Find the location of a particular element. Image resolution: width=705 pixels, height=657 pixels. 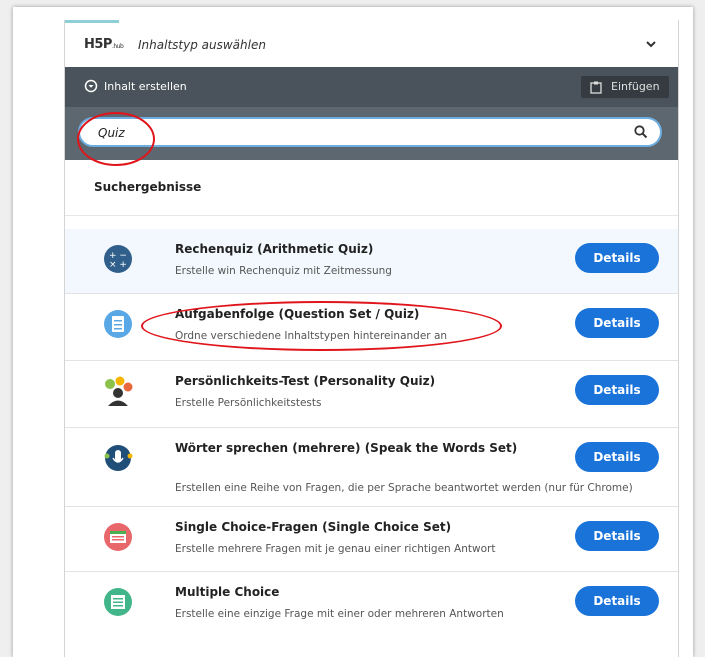

chevron-down-icon is located at coordinates (651, 44).